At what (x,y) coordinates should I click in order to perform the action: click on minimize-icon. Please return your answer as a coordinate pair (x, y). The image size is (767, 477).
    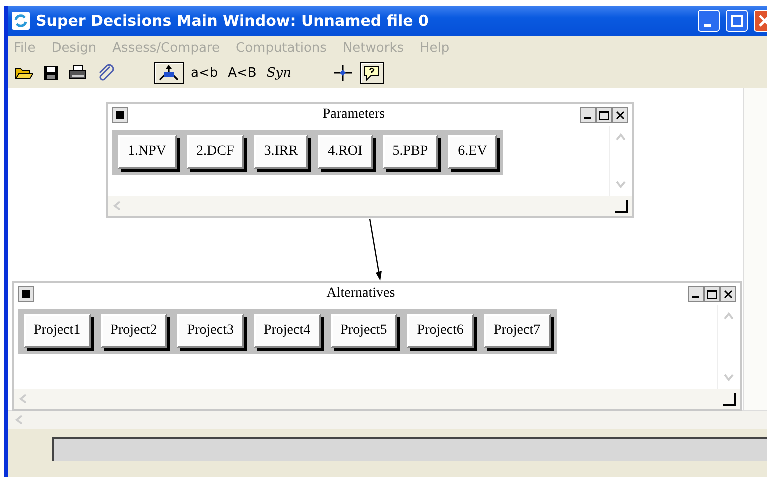
    Looking at the image, I should click on (707, 25).